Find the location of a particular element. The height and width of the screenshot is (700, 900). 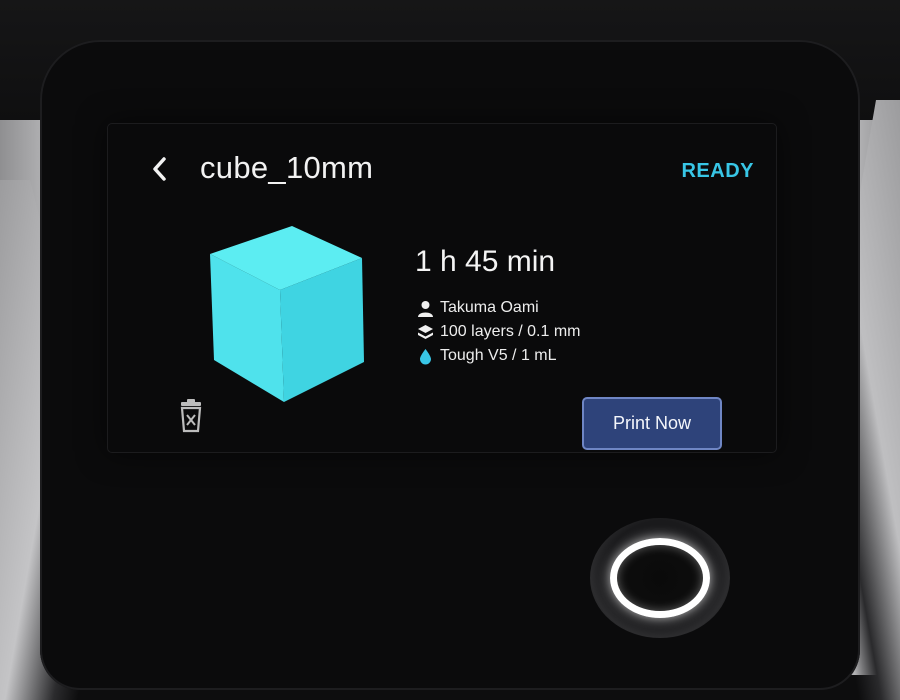

layers-icon is located at coordinates (425, 331).